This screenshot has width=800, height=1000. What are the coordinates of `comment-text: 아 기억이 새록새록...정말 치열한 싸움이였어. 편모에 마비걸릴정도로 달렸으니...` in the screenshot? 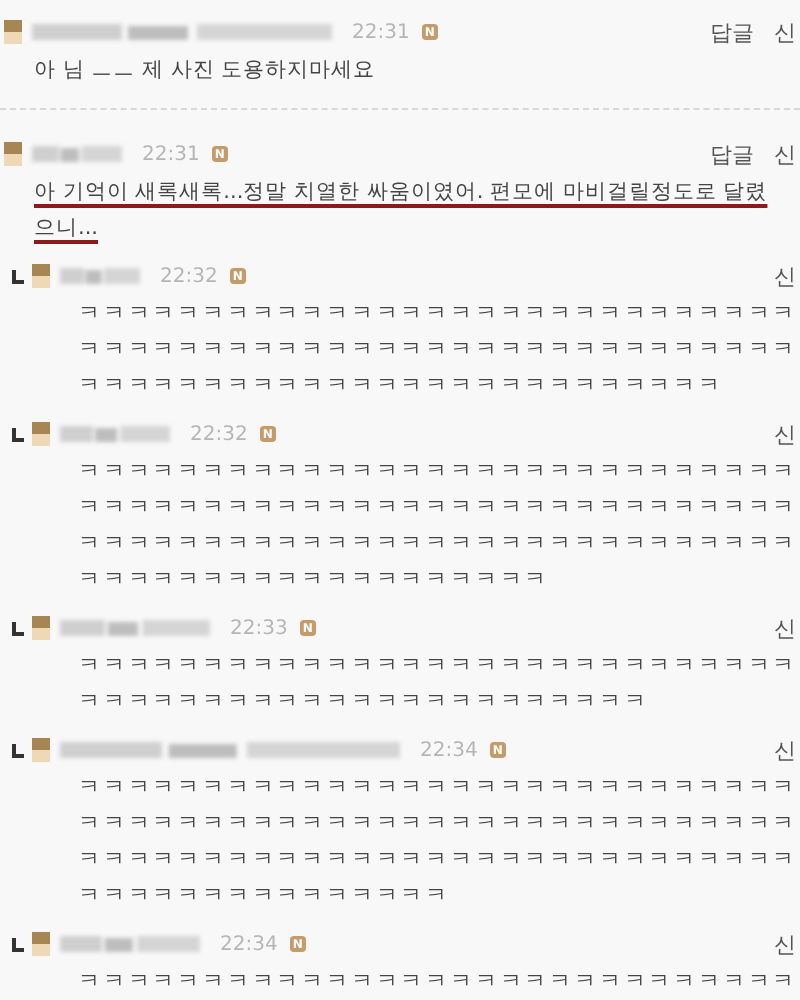 It's located at (402, 211).